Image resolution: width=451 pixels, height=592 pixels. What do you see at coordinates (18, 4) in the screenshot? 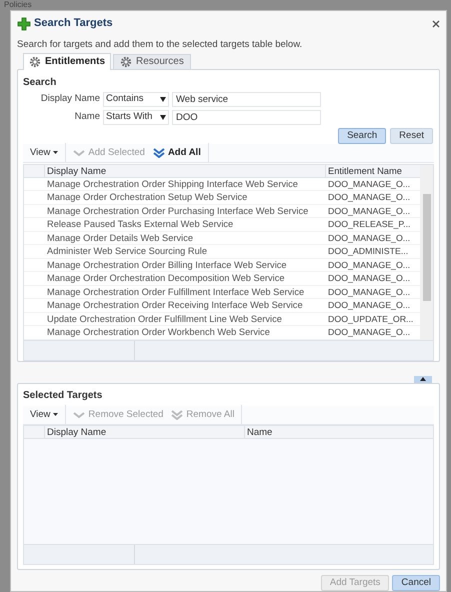
I see `background-page-title: Policies` at bounding box center [18, 4].